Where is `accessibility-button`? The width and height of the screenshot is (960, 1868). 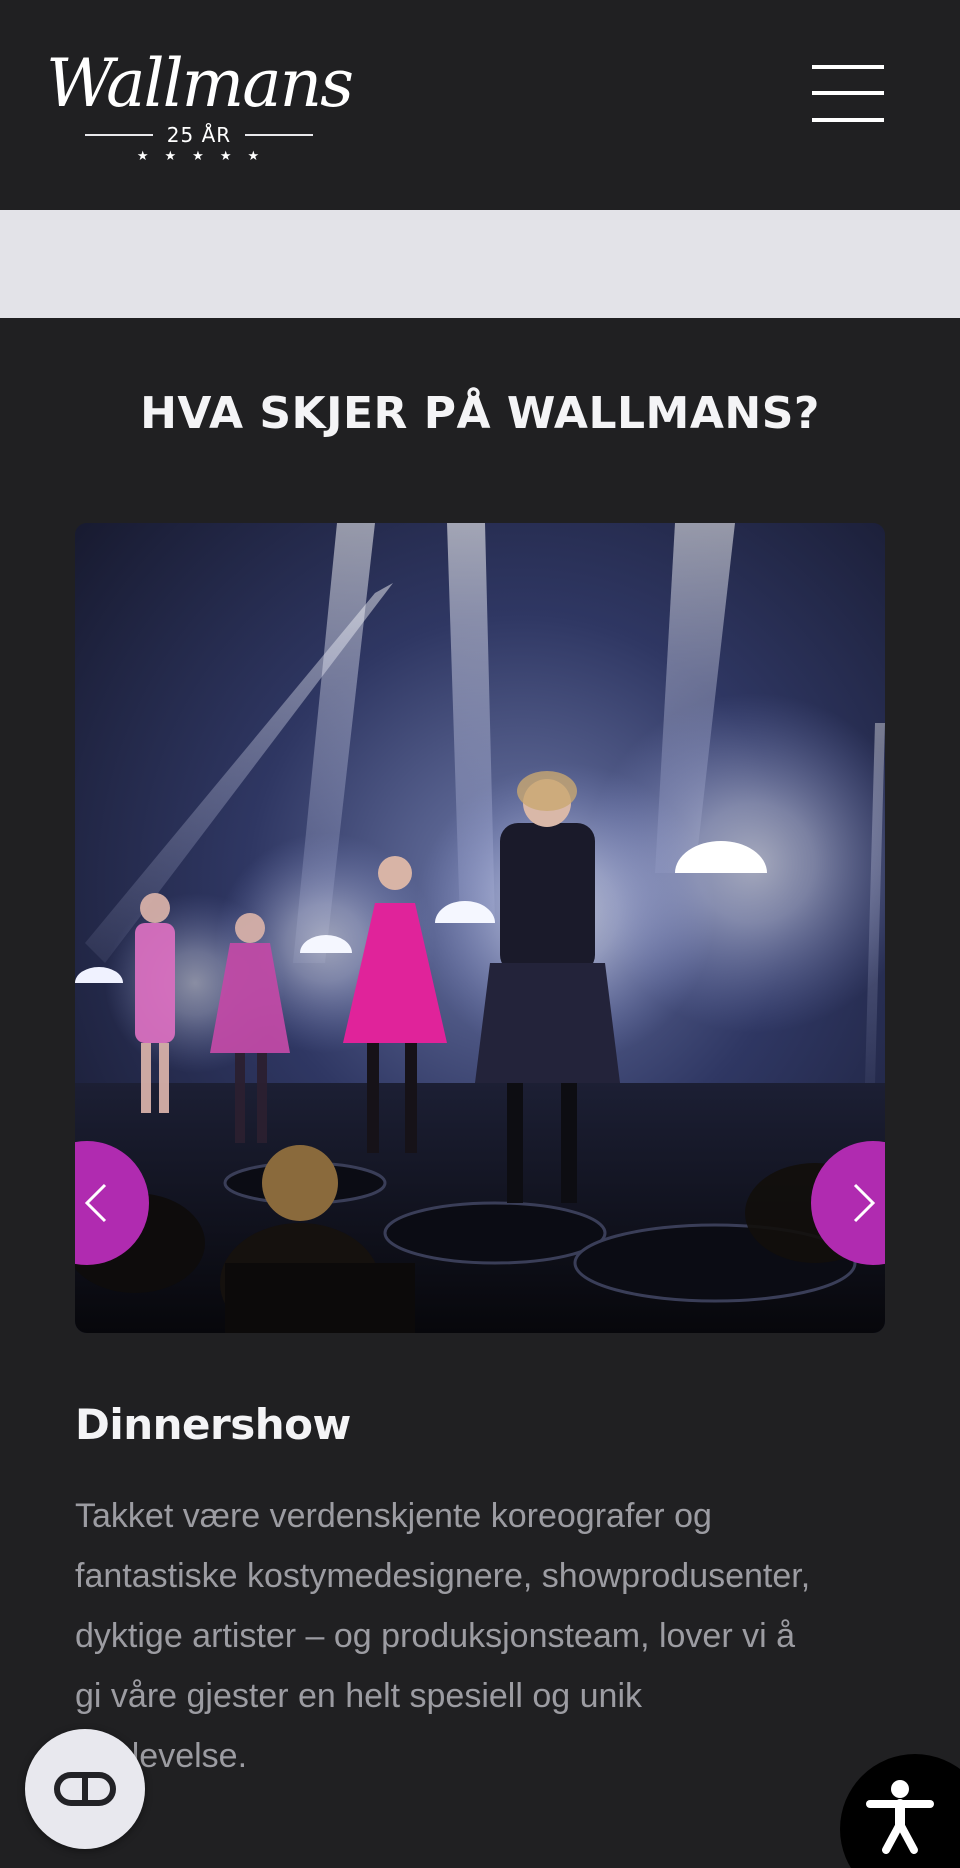
accessibility-button is located at coordinates (900, 1811).